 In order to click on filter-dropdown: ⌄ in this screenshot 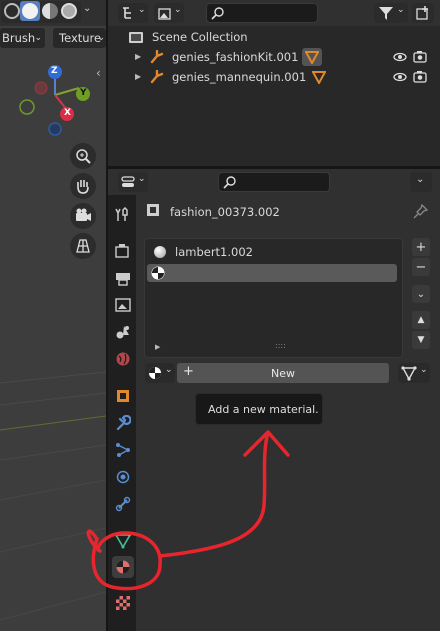, I will do `click(391, 13)`.